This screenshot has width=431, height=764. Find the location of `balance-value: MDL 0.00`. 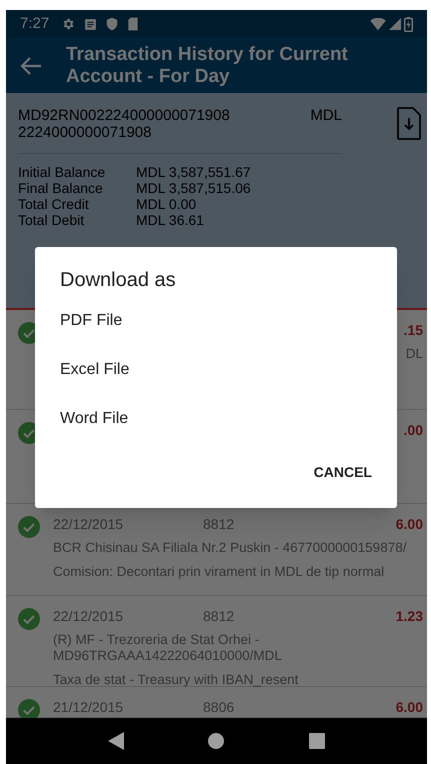

balance-value: MDL 0.00 is located at coordinates (167, 204).